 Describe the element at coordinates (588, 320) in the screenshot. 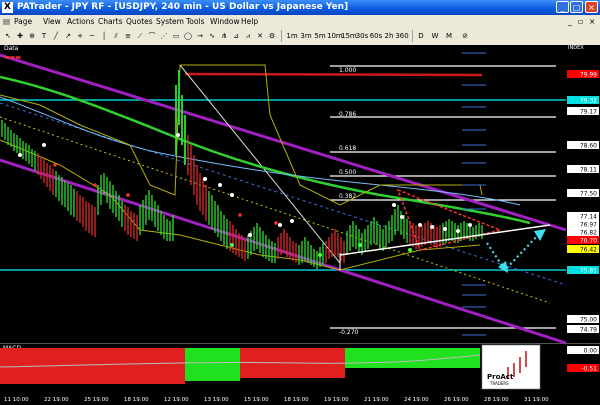

I see `svg-text: 75.00` at that location.